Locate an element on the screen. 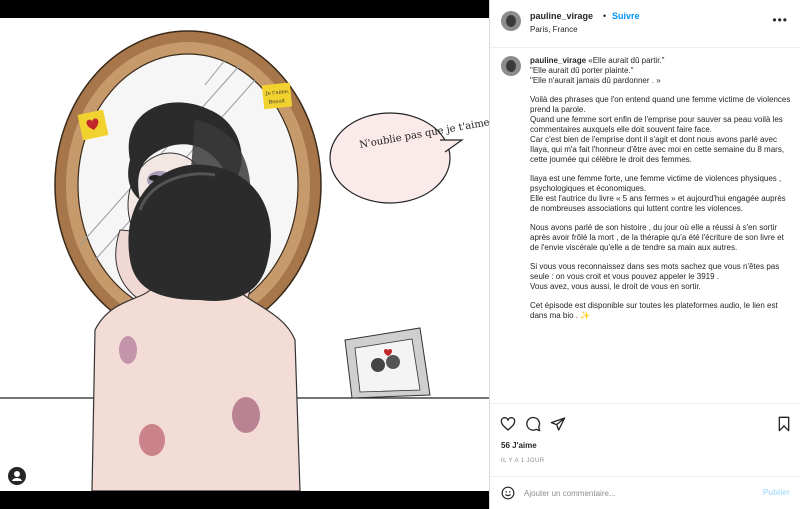  tagged-users-icon is located at coordinates (17, 476).